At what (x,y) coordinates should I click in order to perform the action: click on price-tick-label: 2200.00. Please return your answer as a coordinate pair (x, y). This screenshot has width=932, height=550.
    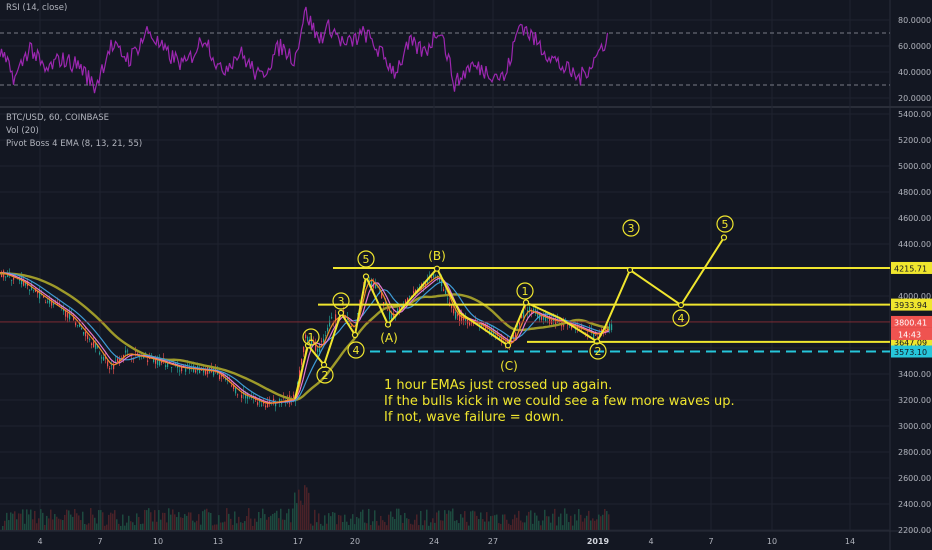
    Looking at the image, I should click on (914, 530).